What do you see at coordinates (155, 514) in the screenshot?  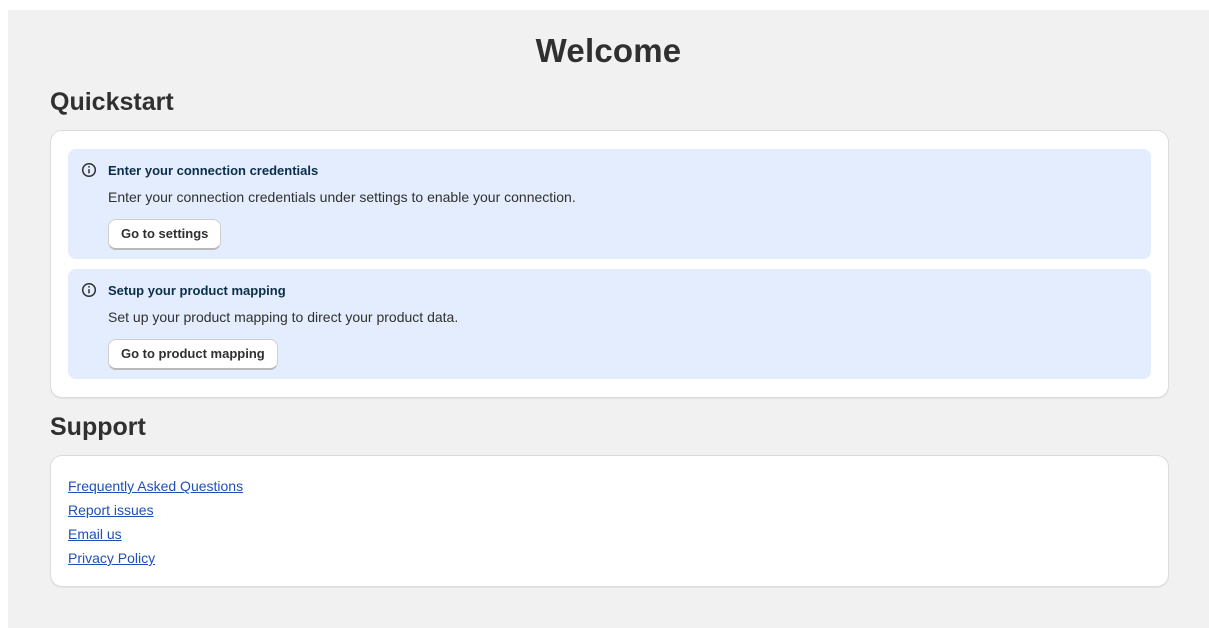 I see `support-link-item: Report issues` at bounding box center [155, 514].